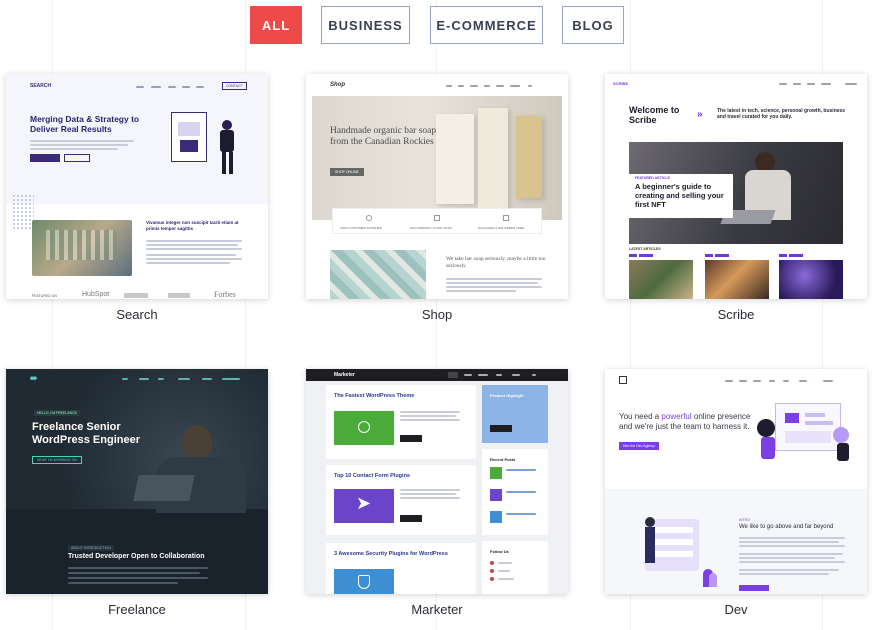  I want to click on marketer-follow-label: Follow Us, so click(499, 551).